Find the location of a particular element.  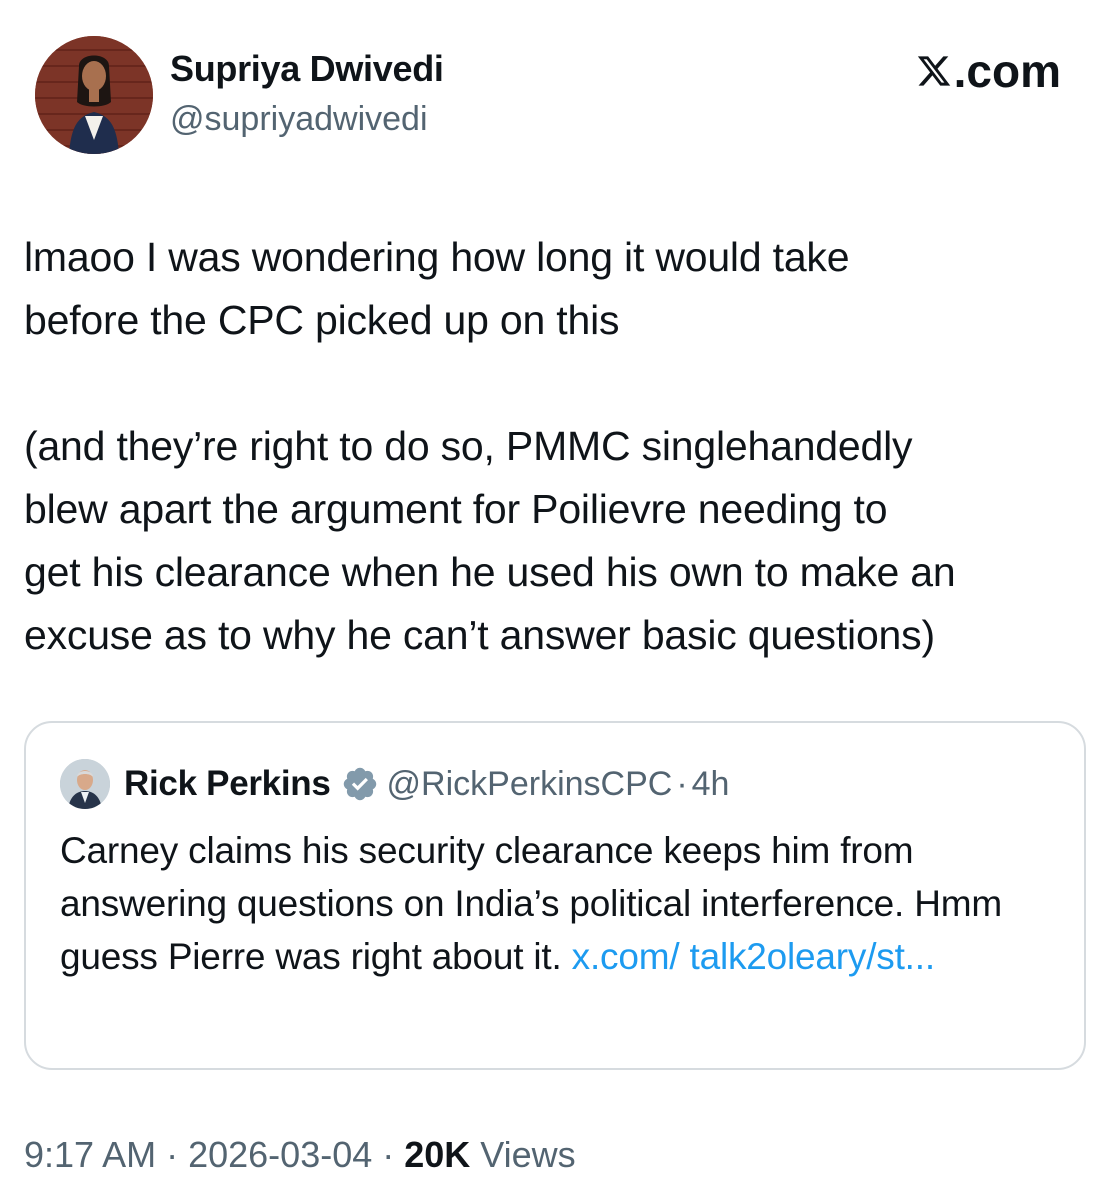

author-name: Supriya Dwivedi is located at coordinates (307, 69).